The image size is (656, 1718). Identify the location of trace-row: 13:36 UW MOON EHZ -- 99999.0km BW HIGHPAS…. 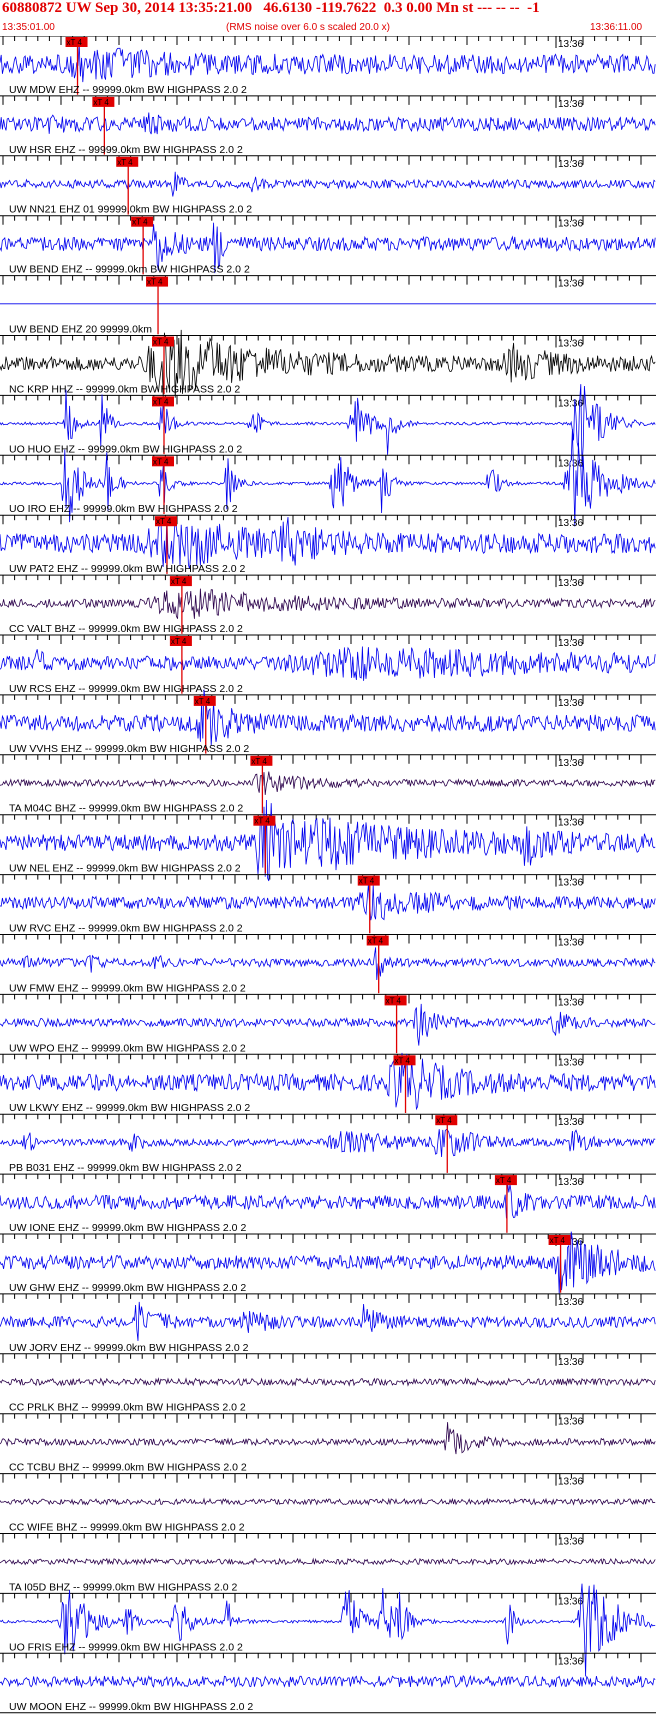
(328, 1682).